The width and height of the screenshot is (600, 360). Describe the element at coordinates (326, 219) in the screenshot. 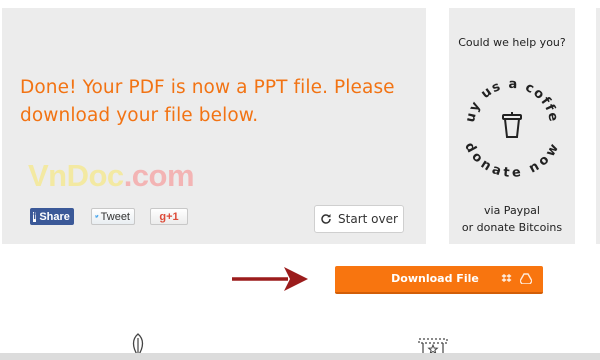

I see `refresh-icon` at that location.